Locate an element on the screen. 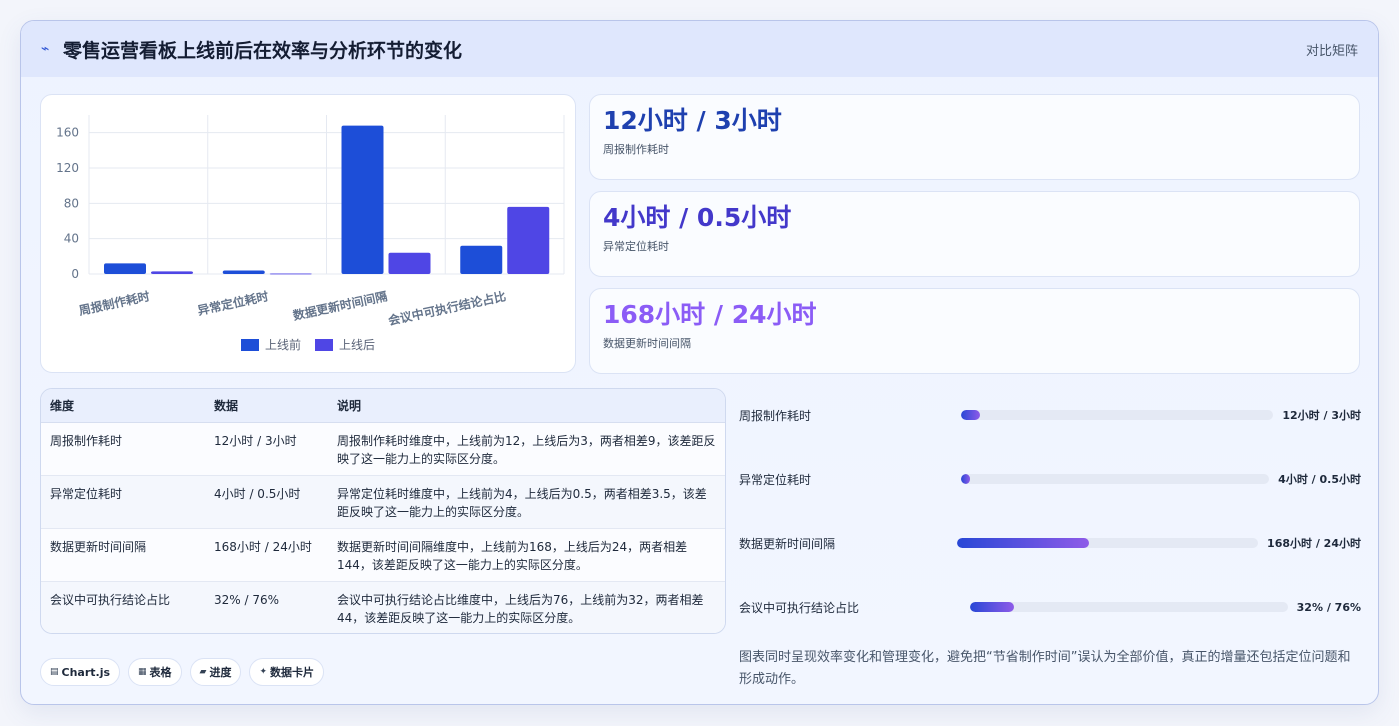 The width and height of the screenshot is (1399, 726). table-cell-data: 32% / 76% is located at coordinates (247, 599).